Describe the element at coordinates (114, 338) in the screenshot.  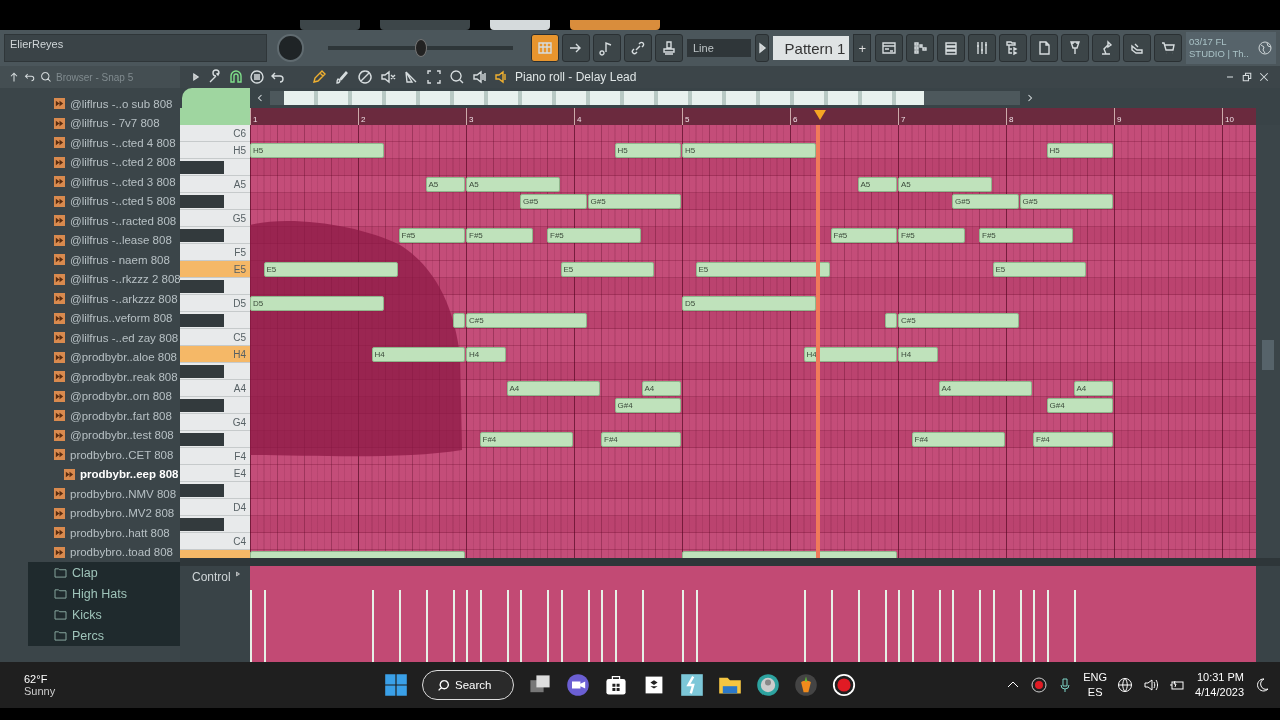
I see `browser-item: @lilfrus -..ed zay 808` at that location.